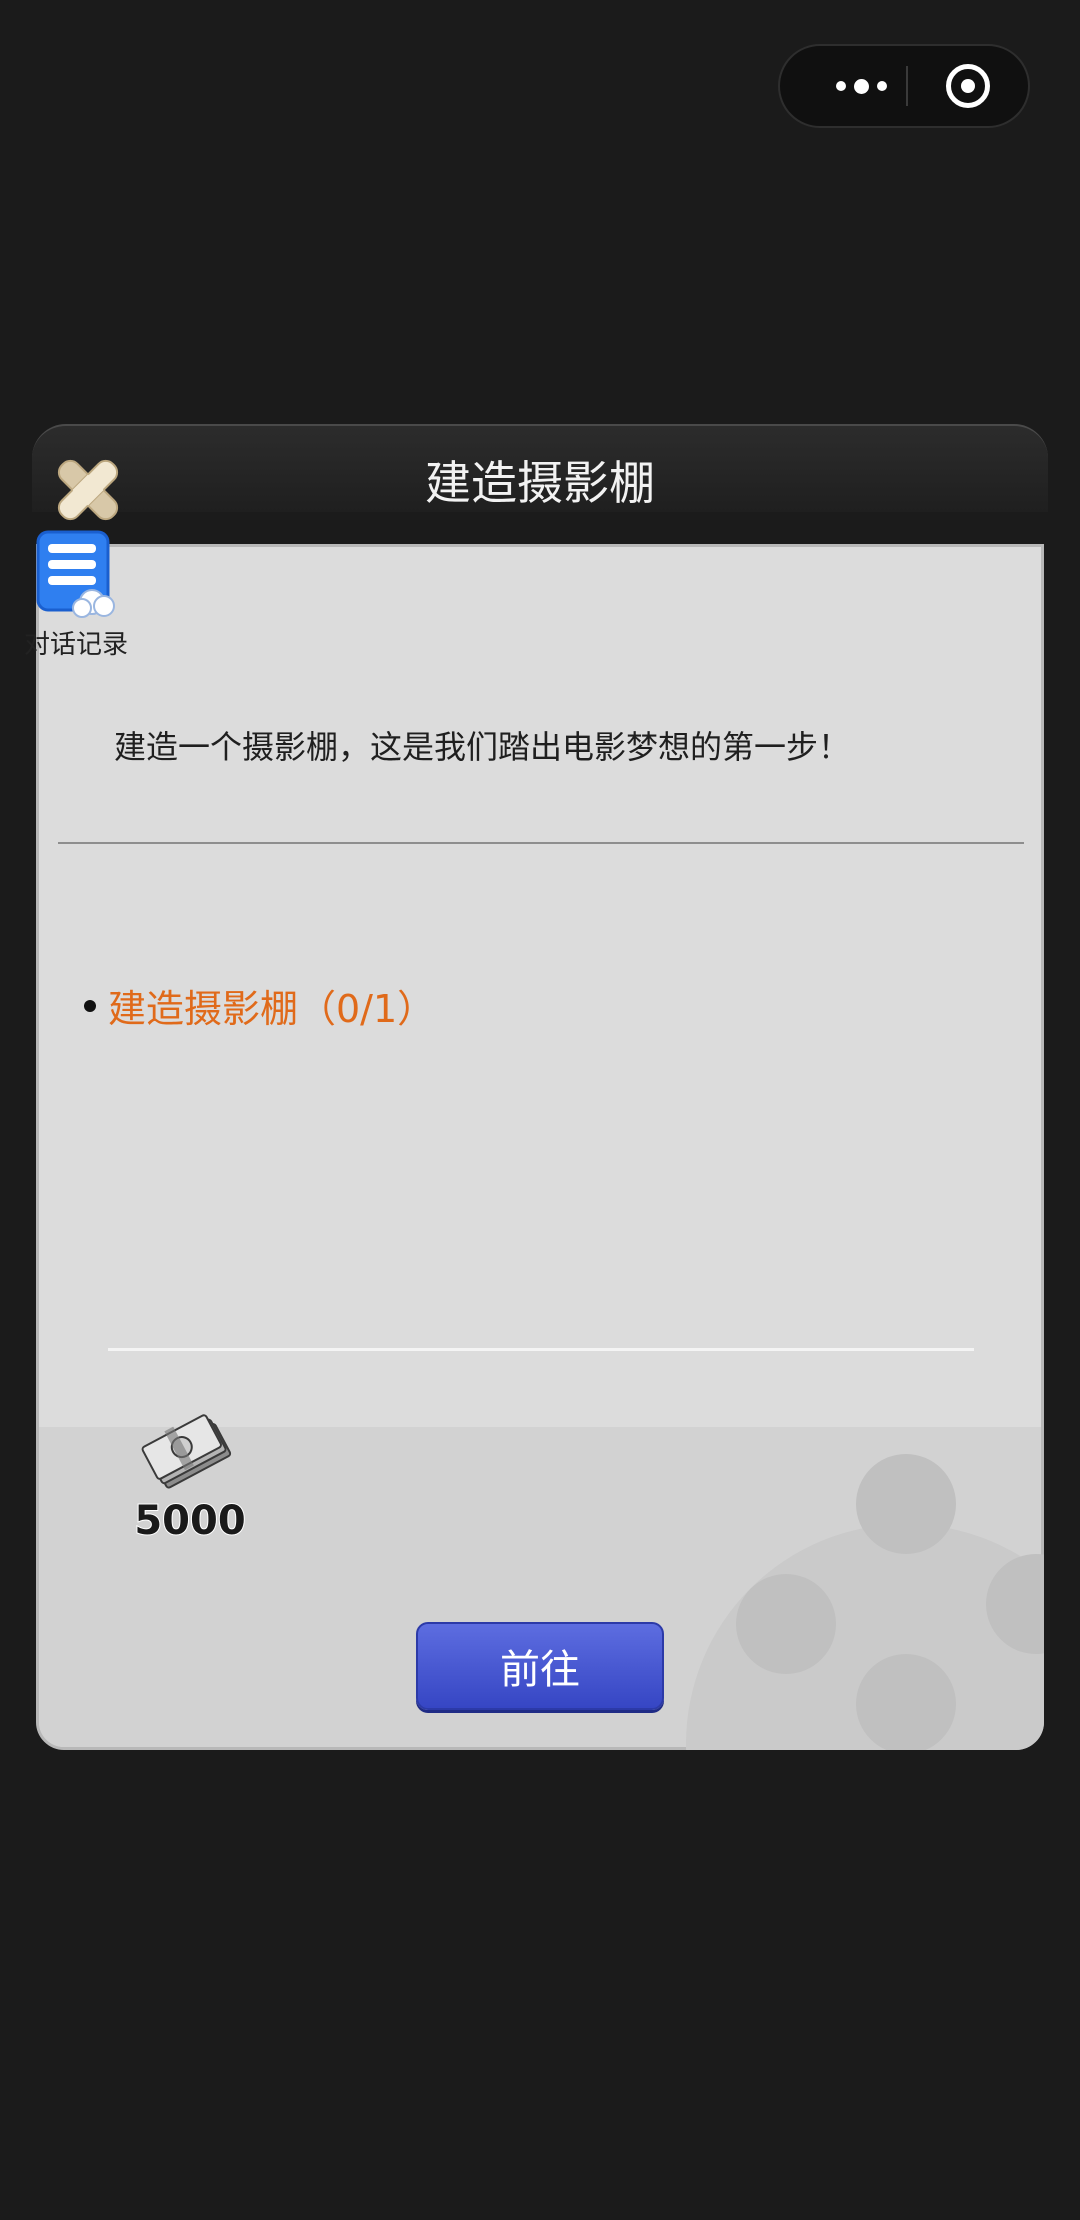 The height and width of the screenshot is (2220, 1080). Describe the element at coordinates (541, 1349) in the screenshot. I see `divider-bottom` at that location.